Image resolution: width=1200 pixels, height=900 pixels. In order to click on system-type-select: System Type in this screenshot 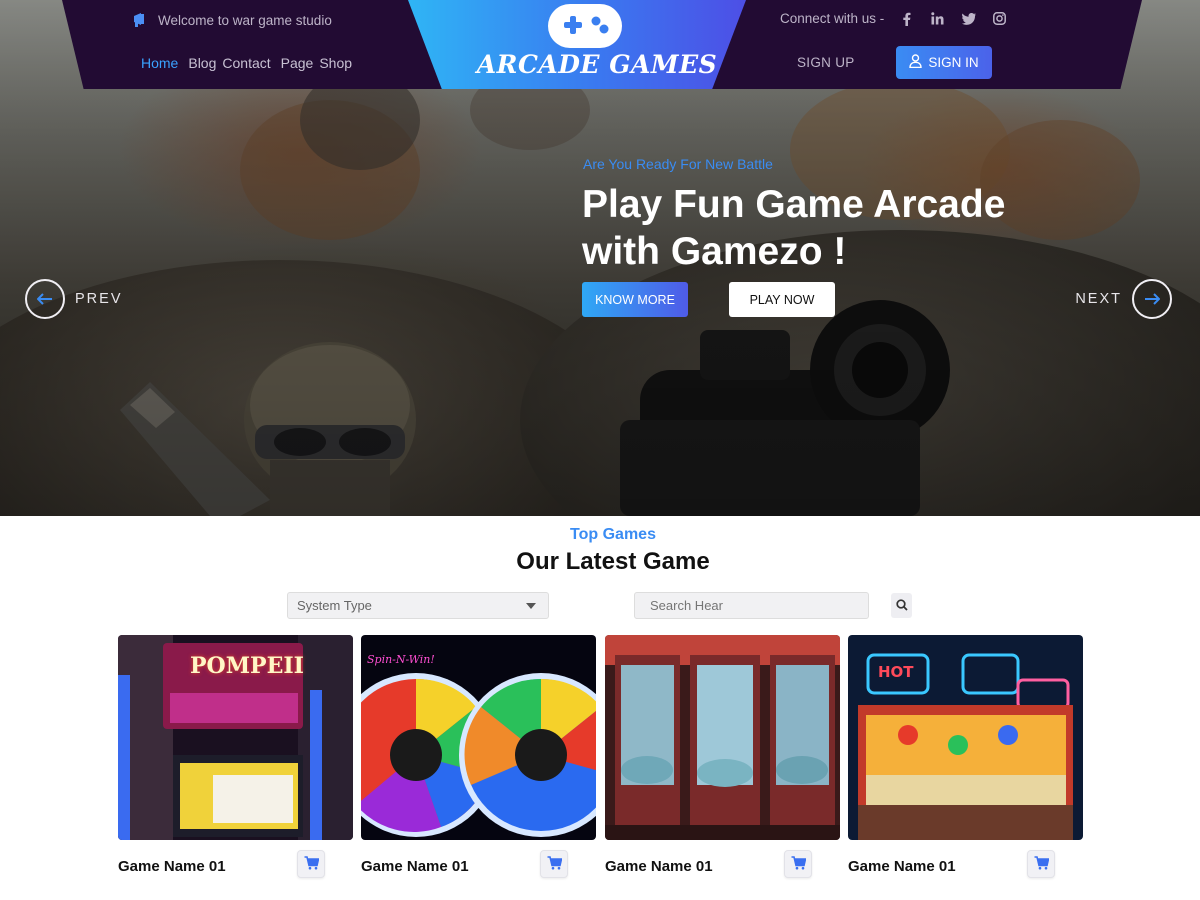, I will do `click(418, 605)`.